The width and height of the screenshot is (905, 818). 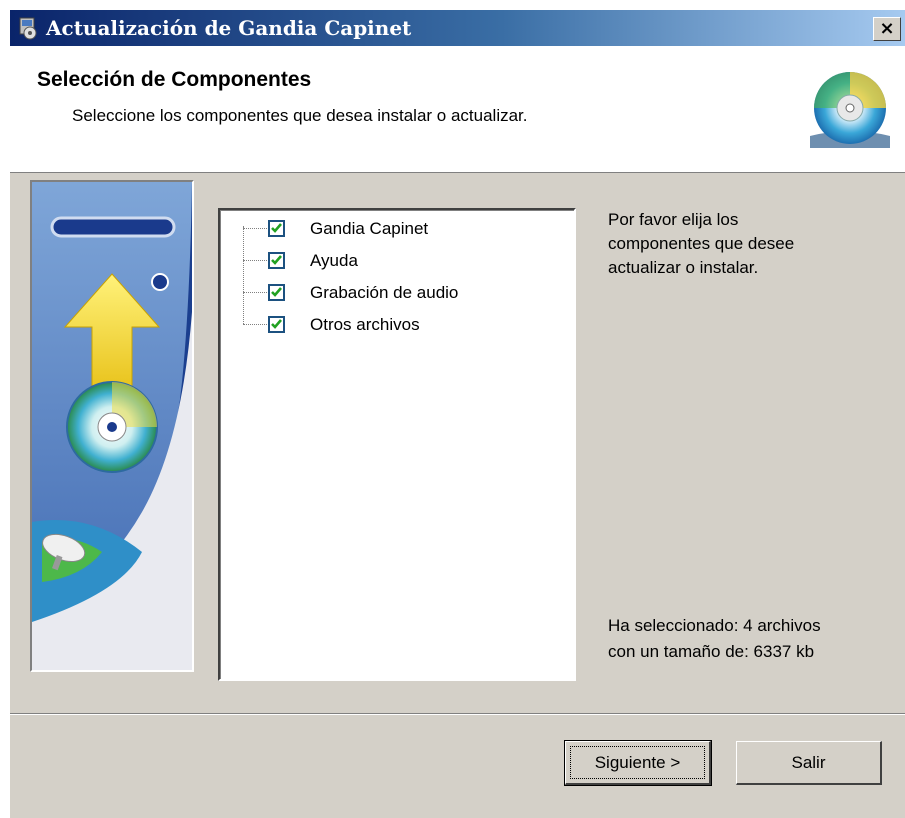 I want to click on close-icon: ×, so click(x=887, y=28).